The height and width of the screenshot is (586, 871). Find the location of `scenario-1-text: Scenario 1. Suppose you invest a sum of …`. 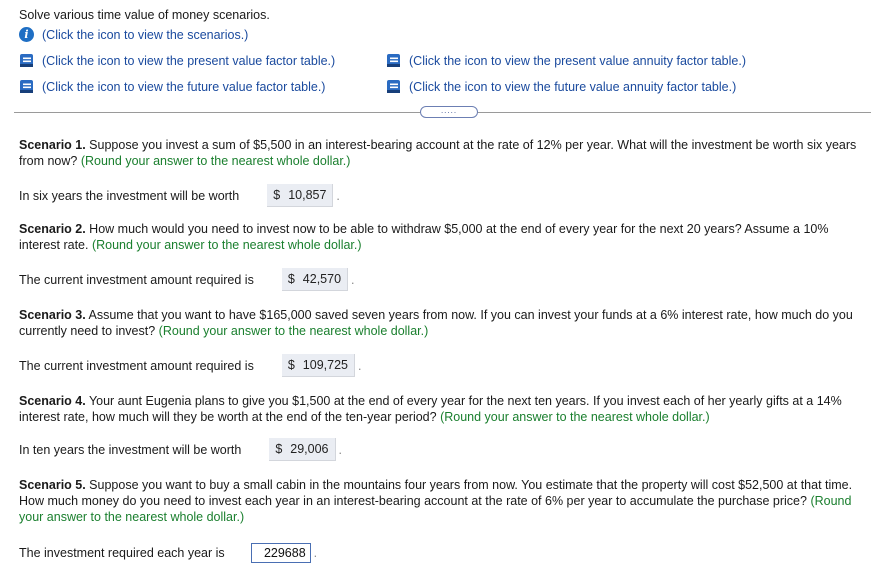

scenario-1-text: Scenario 1. Suppose you invest a sum of … is located at coordinates (441, 153).